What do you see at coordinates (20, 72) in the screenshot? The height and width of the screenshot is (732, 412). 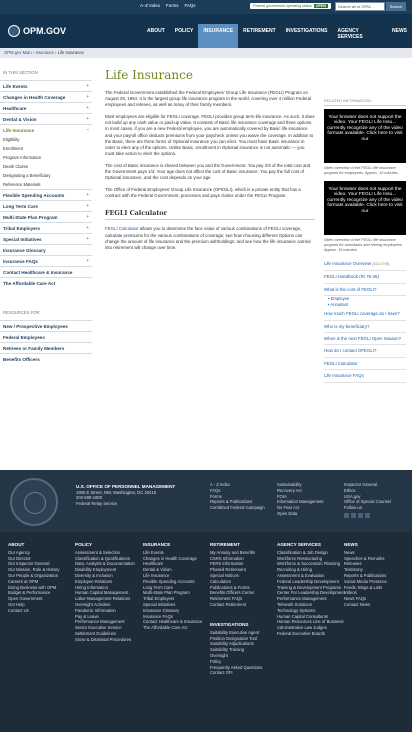 I see `sidebar-heading: IN THIS SECTION` at bounding box center [20, 72].